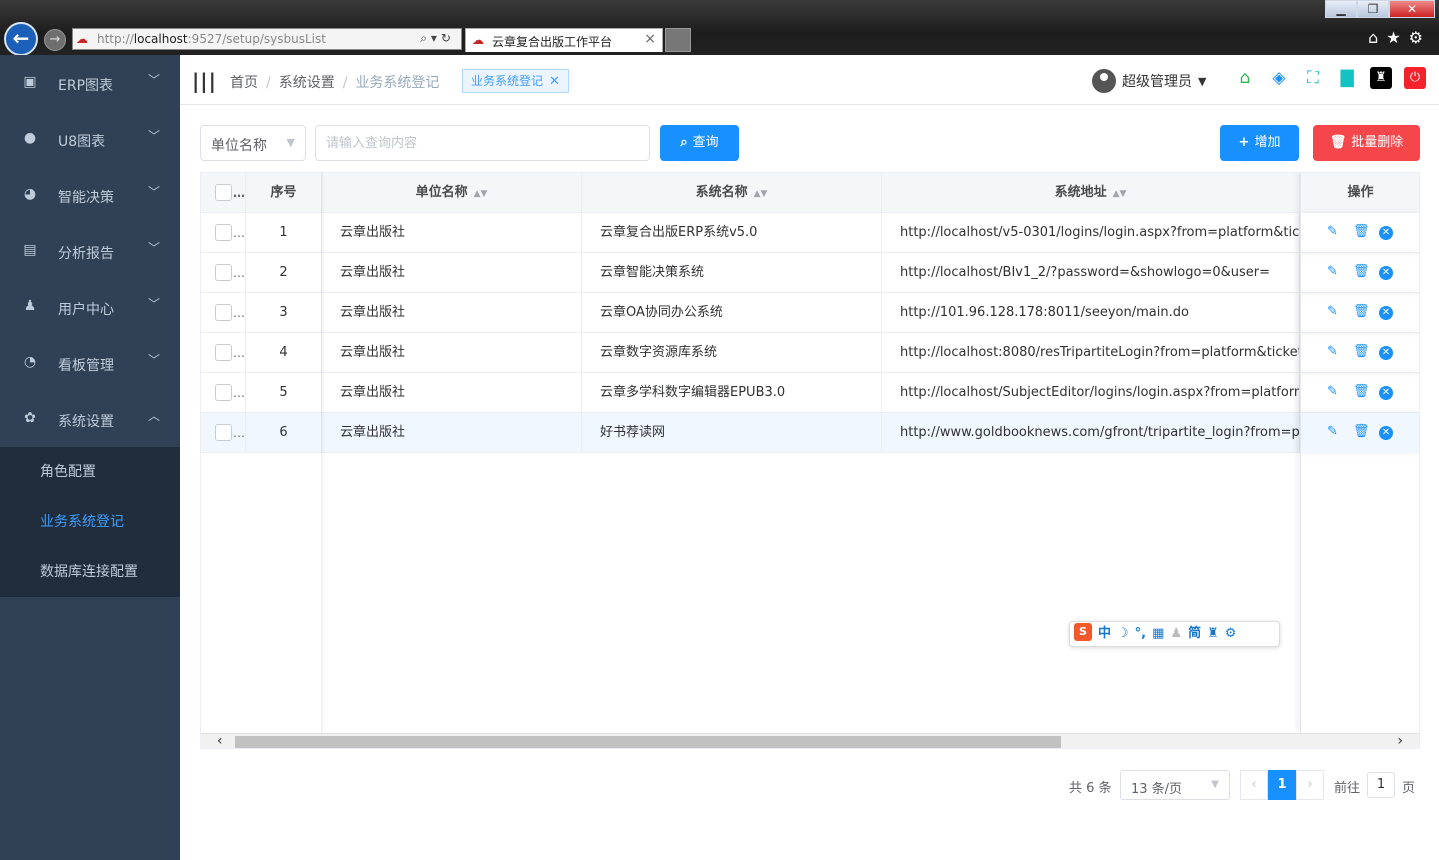  I want to click on gear-icon: ⚙, so click(1420, 37).